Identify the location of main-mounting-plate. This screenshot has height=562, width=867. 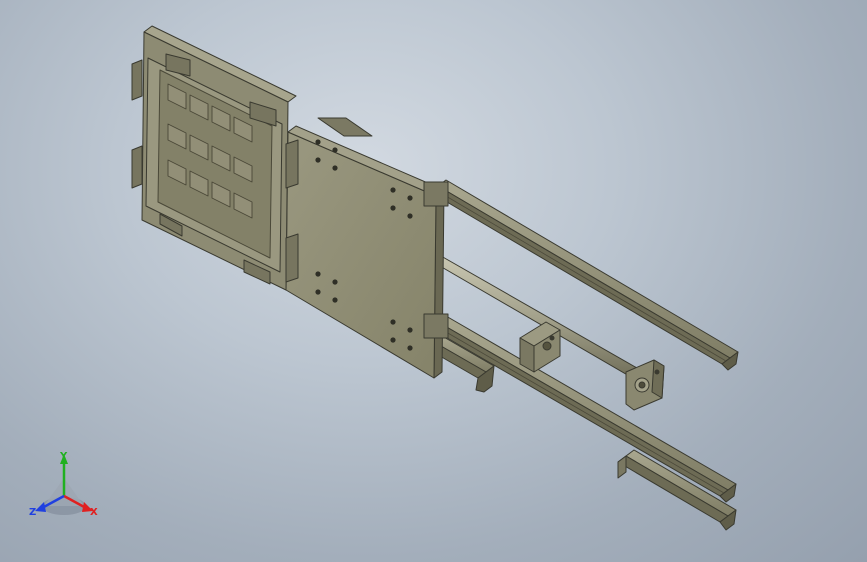
(367, 248).